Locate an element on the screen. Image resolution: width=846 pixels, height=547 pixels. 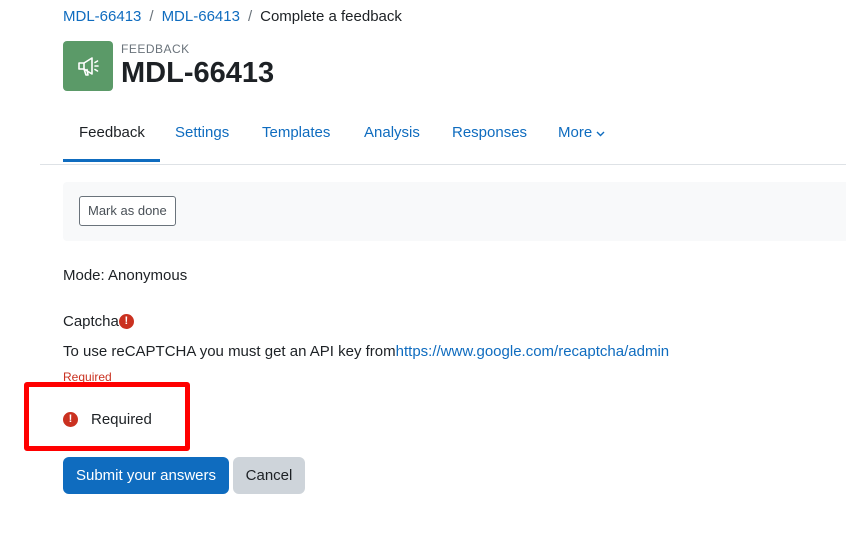
tab-responses: Responses is located at coordinates (489, 137).